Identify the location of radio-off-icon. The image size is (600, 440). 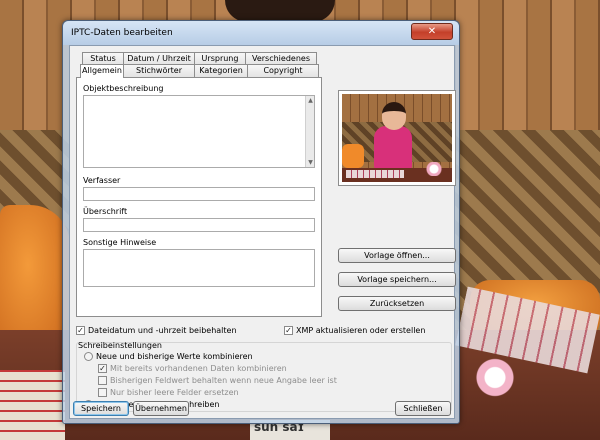
(88, 356).